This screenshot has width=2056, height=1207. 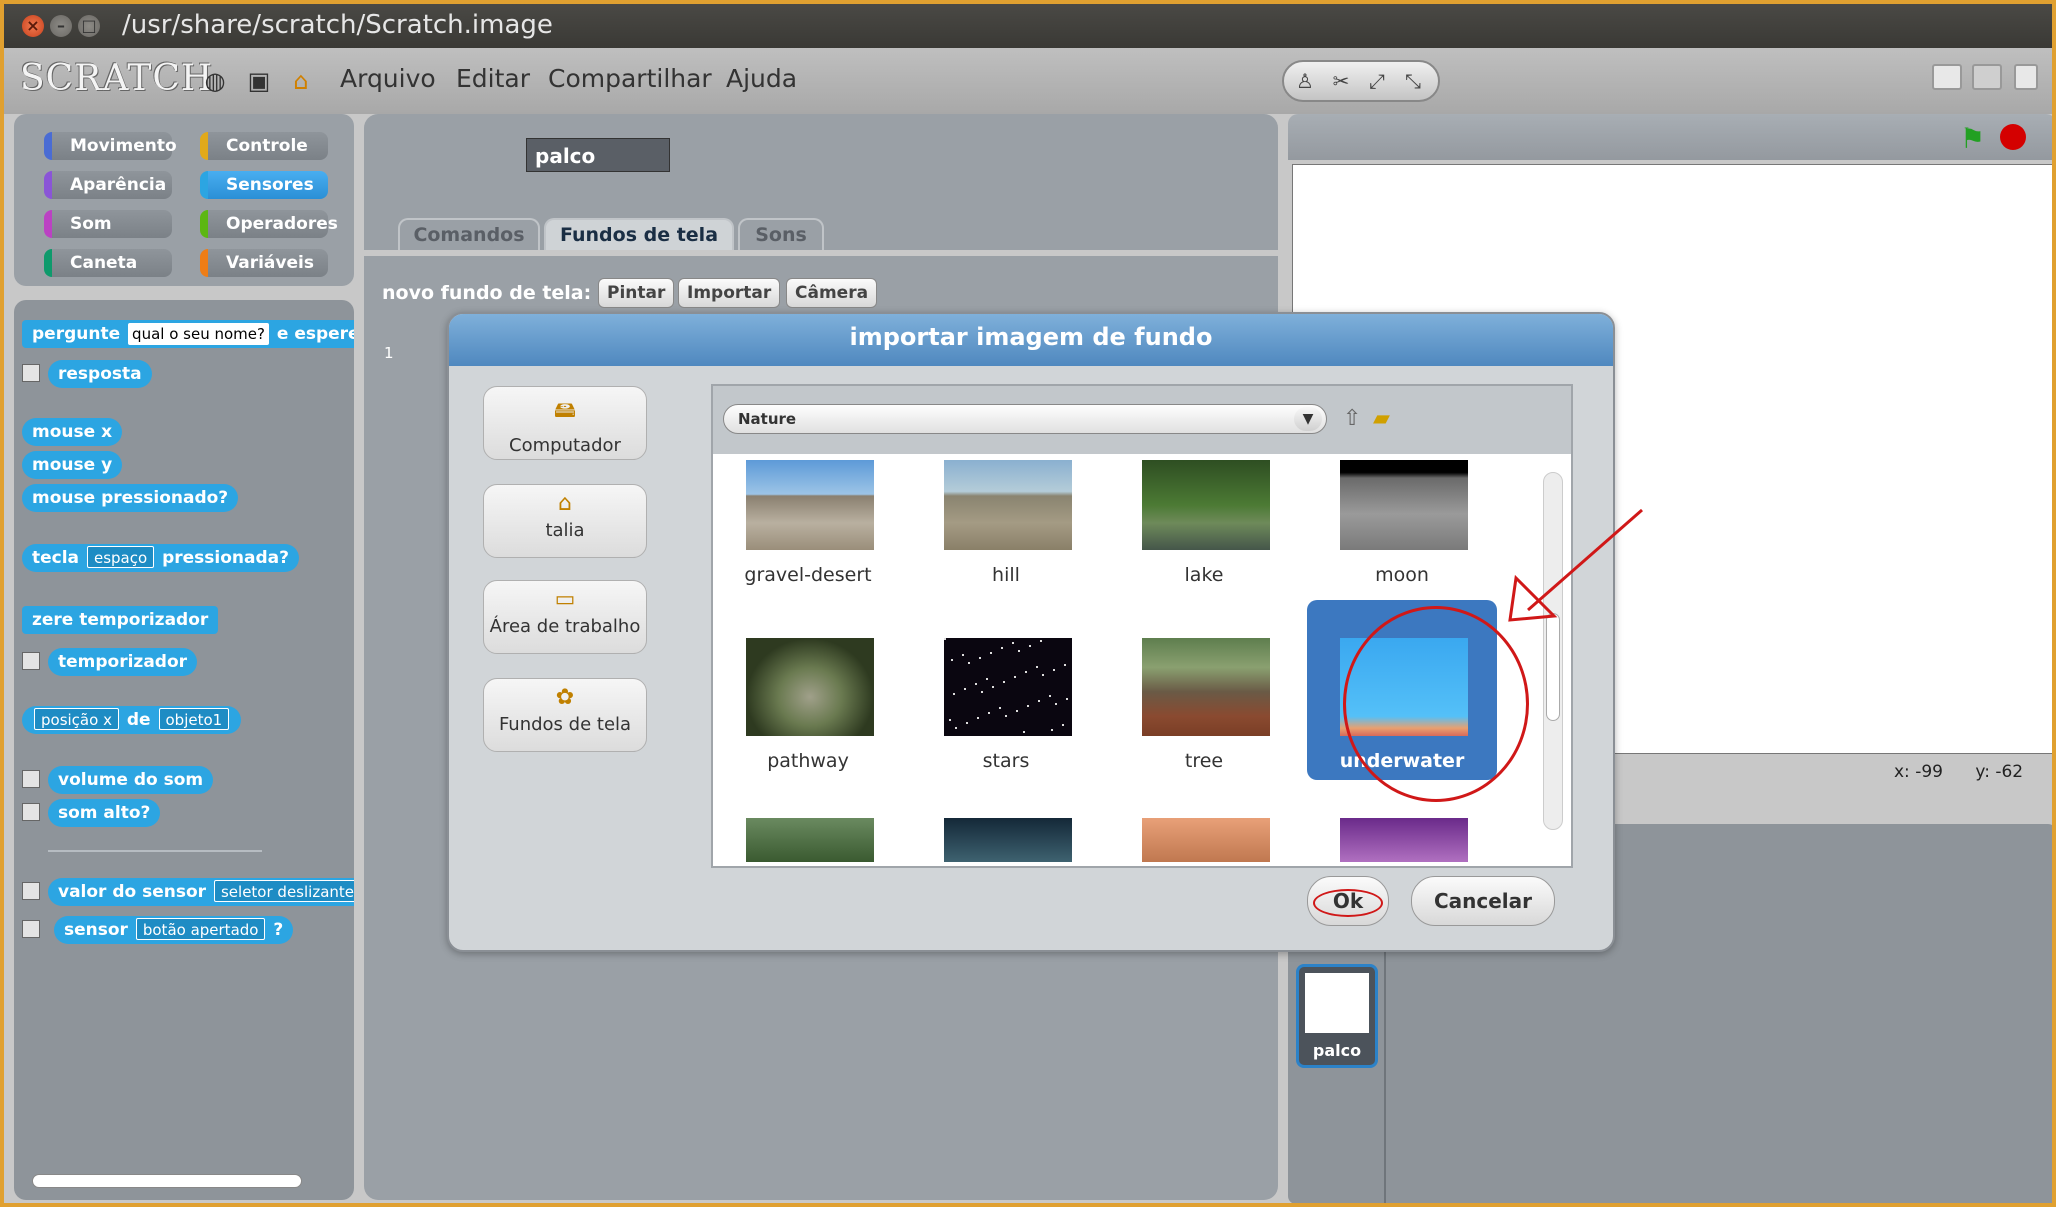 I want to click on stage-thumbnail-label: palco, so click(x=1337, y=1050).